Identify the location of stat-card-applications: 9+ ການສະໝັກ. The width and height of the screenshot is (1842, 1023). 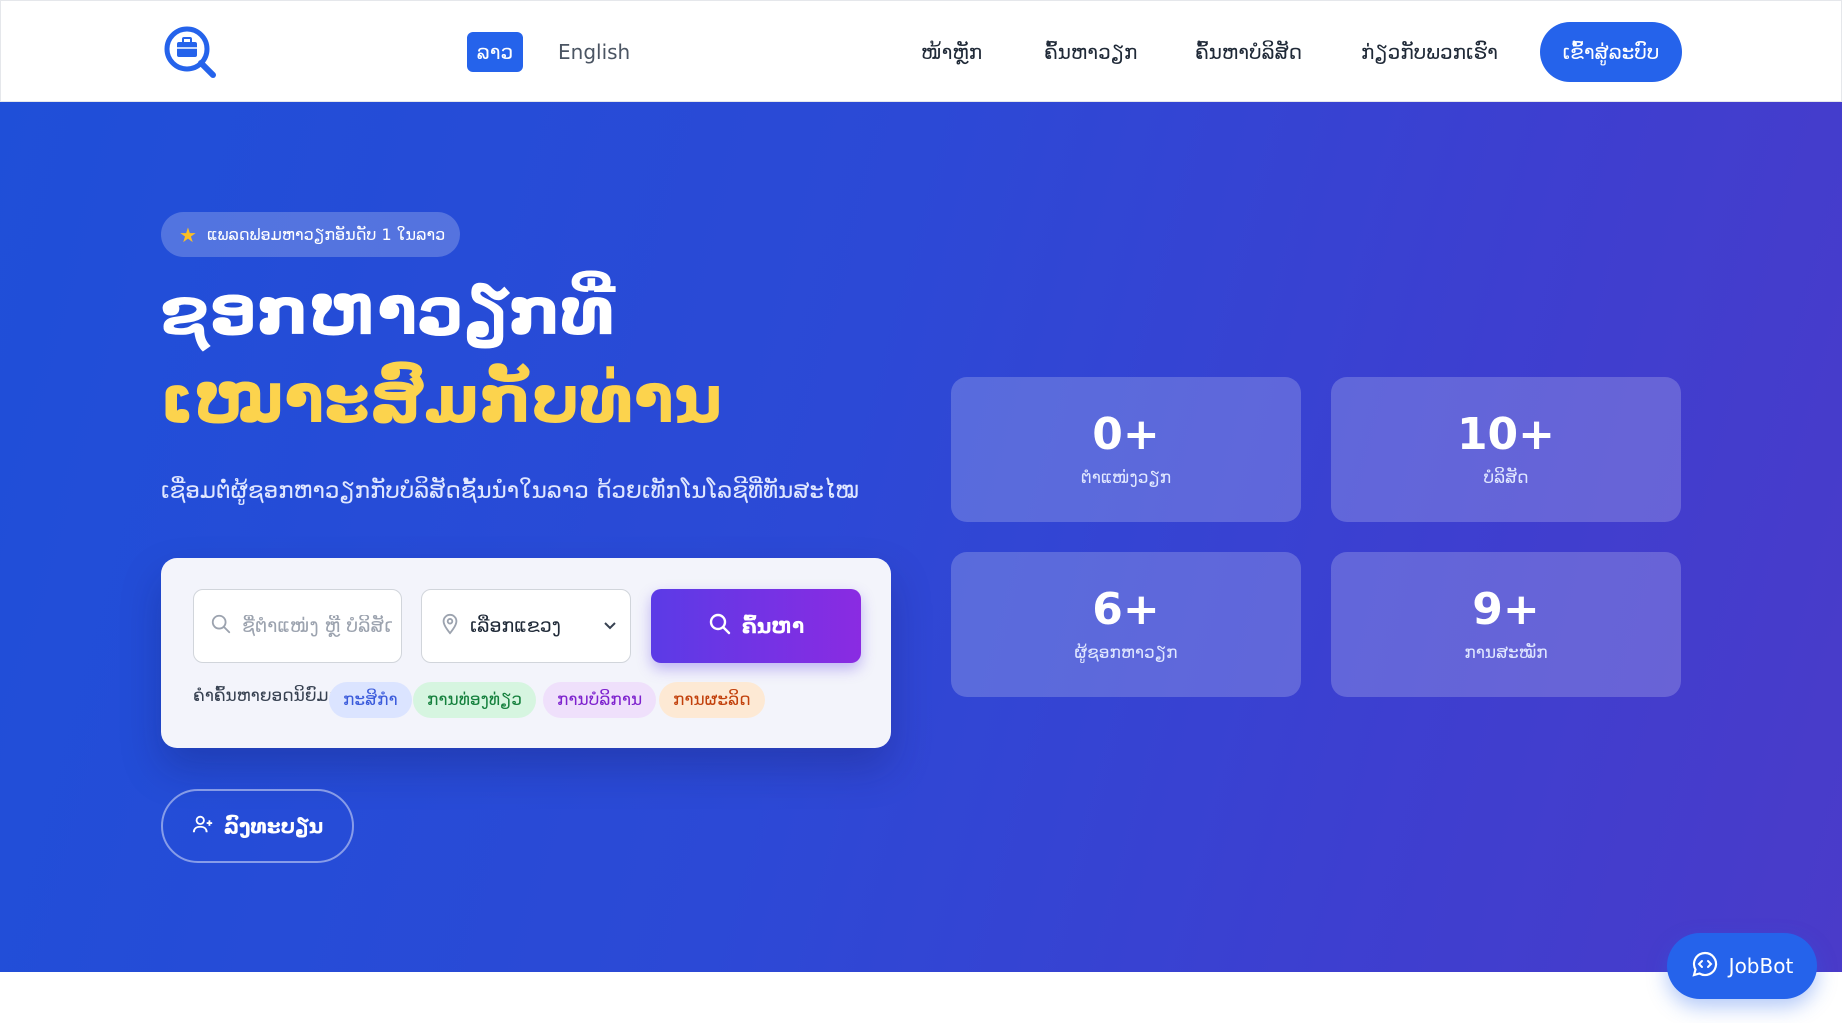
(1506, 624).